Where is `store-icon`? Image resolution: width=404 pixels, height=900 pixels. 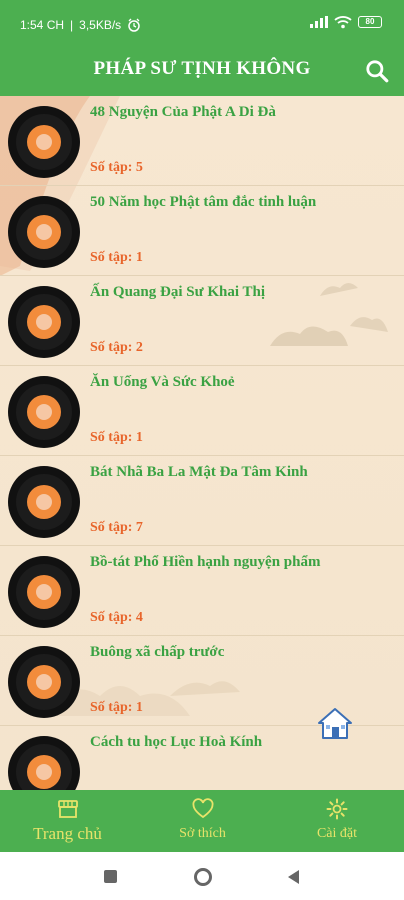
store-icon is located at coordinates (67, 809).